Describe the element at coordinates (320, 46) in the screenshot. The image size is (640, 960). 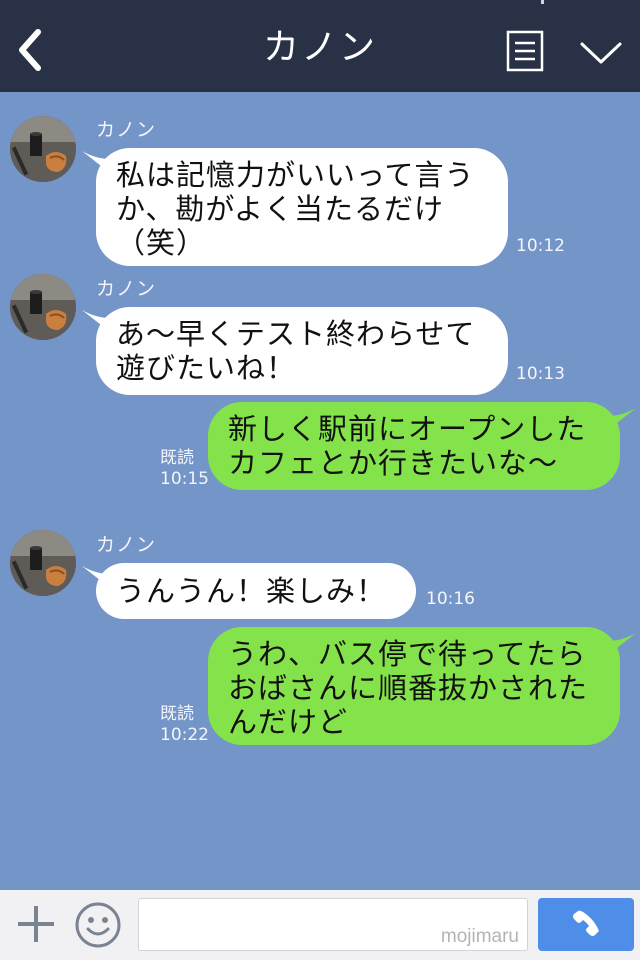
I see `chat-header: カノン` at that location.